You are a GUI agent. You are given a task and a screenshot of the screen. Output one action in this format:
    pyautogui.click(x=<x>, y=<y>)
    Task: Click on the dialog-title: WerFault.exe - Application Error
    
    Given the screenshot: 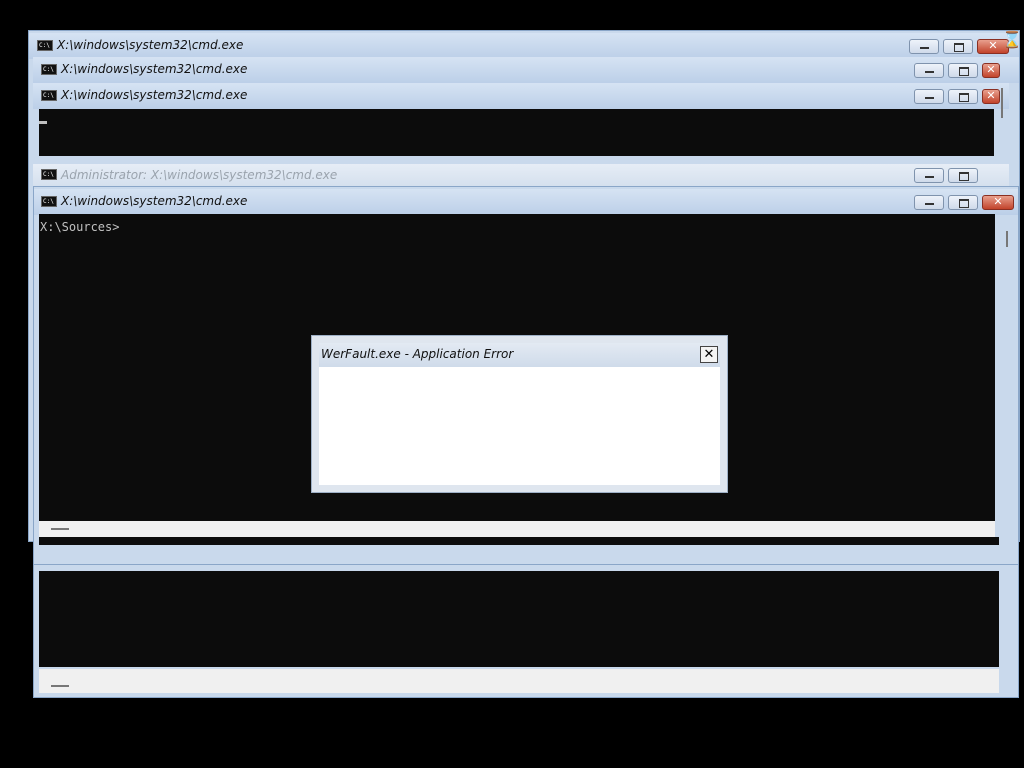 What is the action you would take?
    pyautogui.click(x=417, y=354)
    